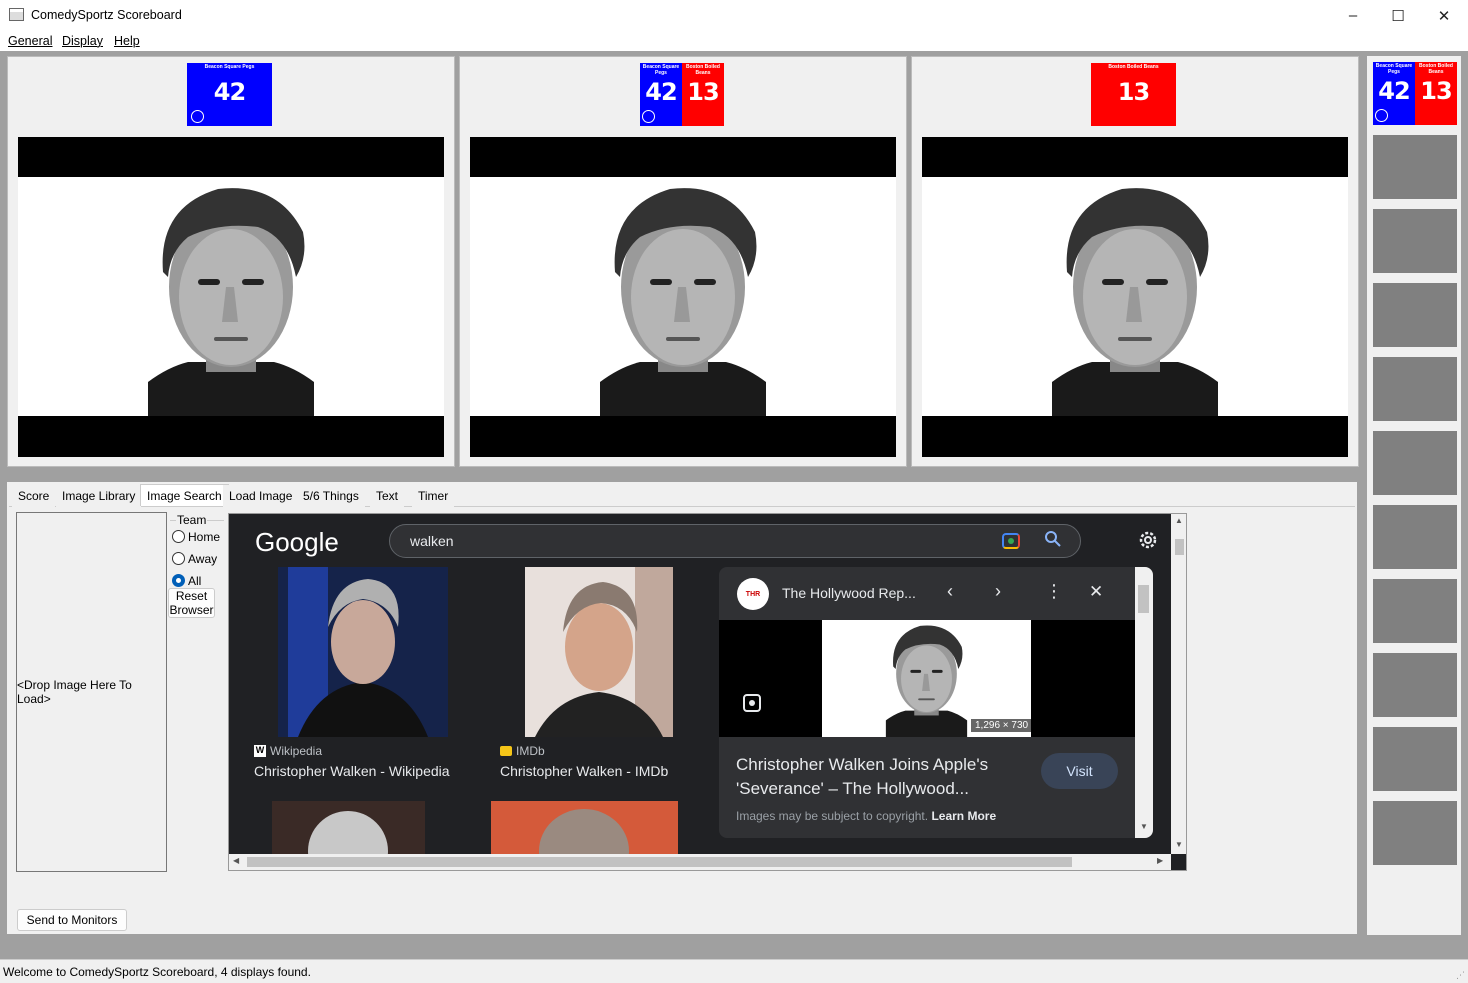 The image size is (1468, 983). Describe the element at coordinates (735, 541) in the screenshot. I see `search-box: walken` at that location.